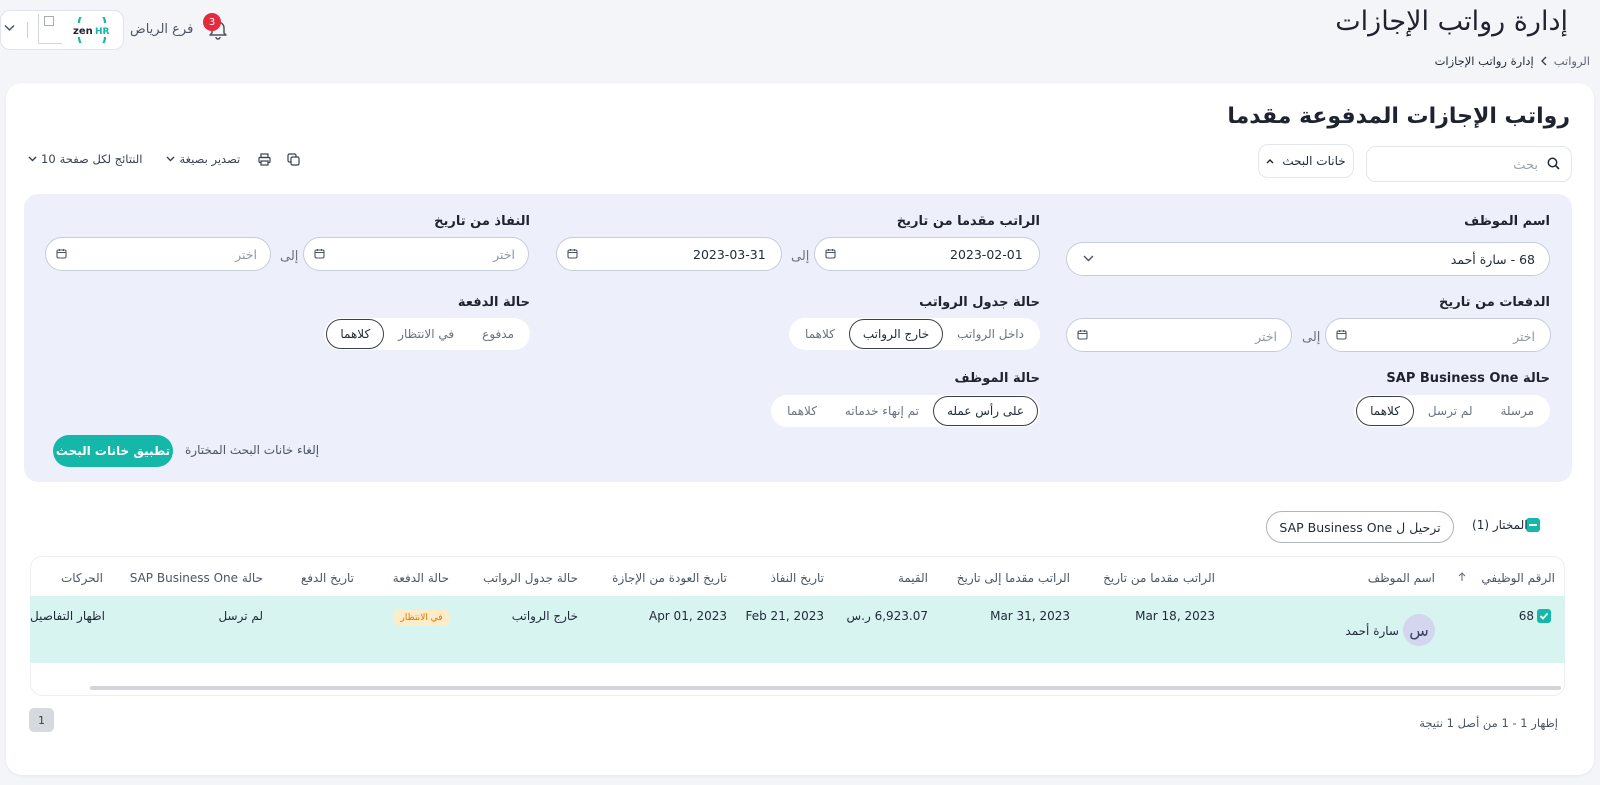 The height and width of the screenshot is (785, 1600). What do you see at coordinates (882, 411) in the screenshot?
I see `employee-status-option-terminated: تم إنهاء خدماته` at bounding box center [882, 411].